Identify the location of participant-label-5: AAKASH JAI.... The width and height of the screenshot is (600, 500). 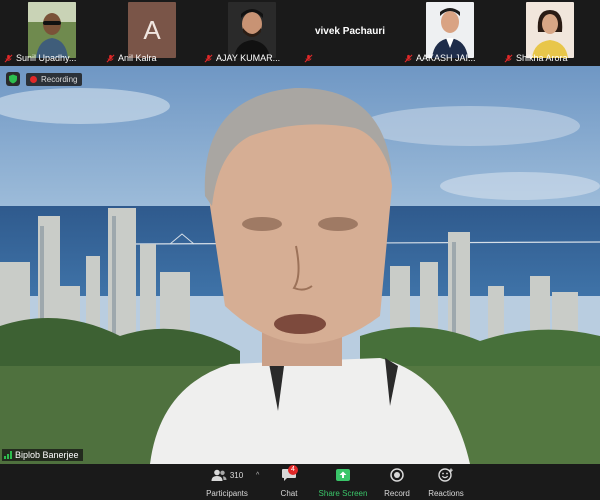
(440, 58).